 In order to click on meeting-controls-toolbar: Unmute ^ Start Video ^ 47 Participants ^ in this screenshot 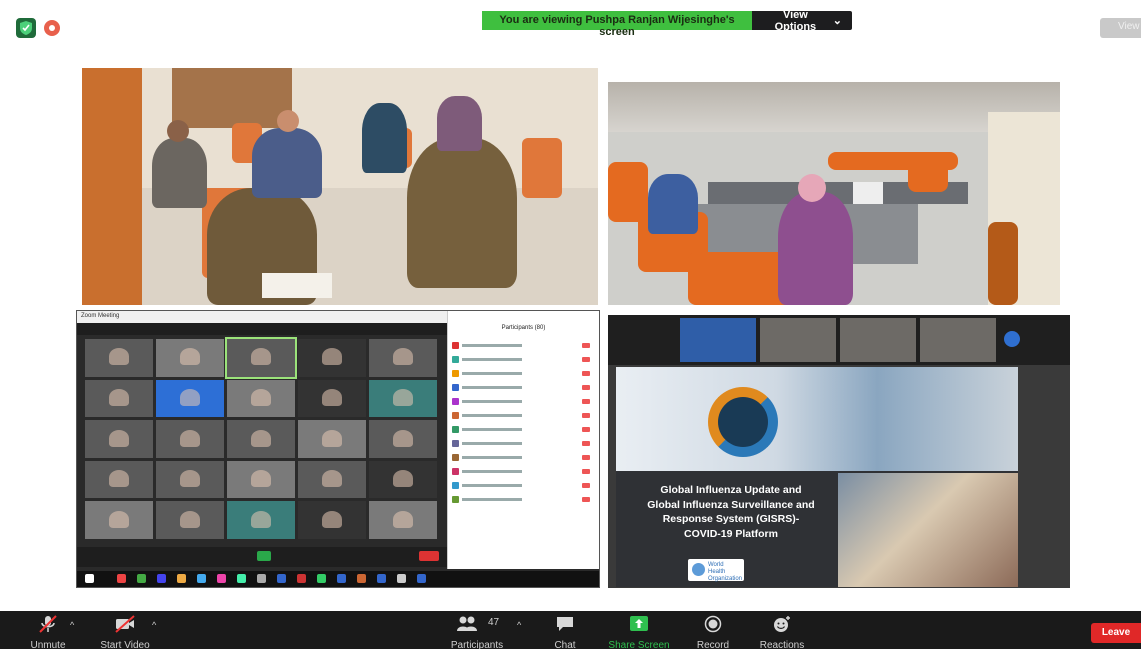, I will do `click(570, 630)`.